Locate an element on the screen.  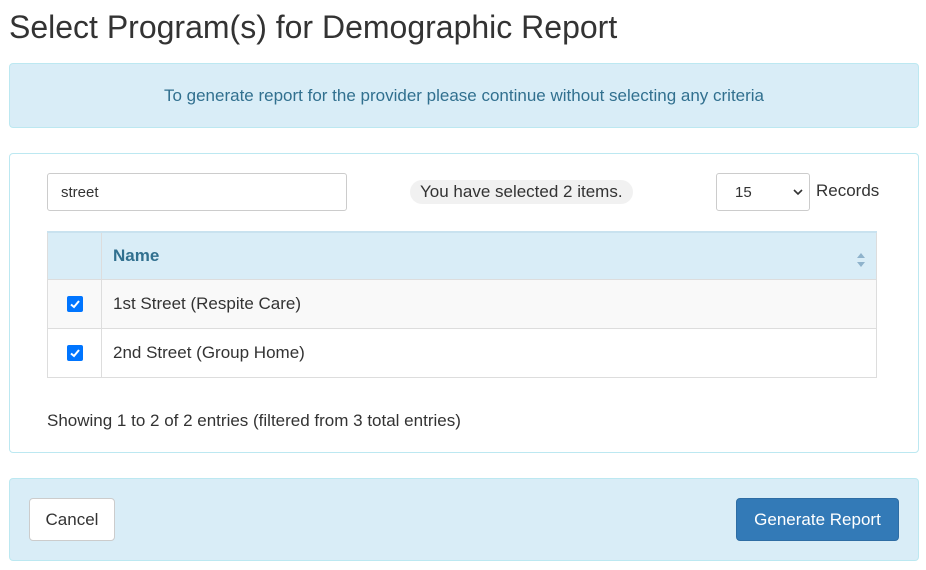
name-column-label: Name is located at coordinates (136, 255).